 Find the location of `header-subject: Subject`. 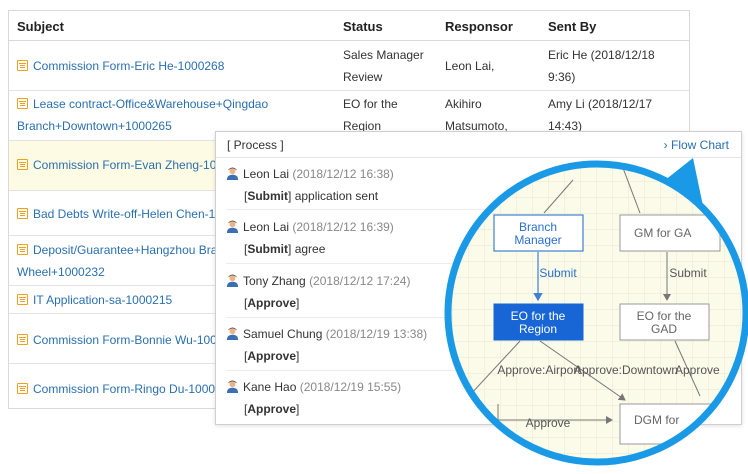

header-subject: Subject is located at coordinates (40, 26).